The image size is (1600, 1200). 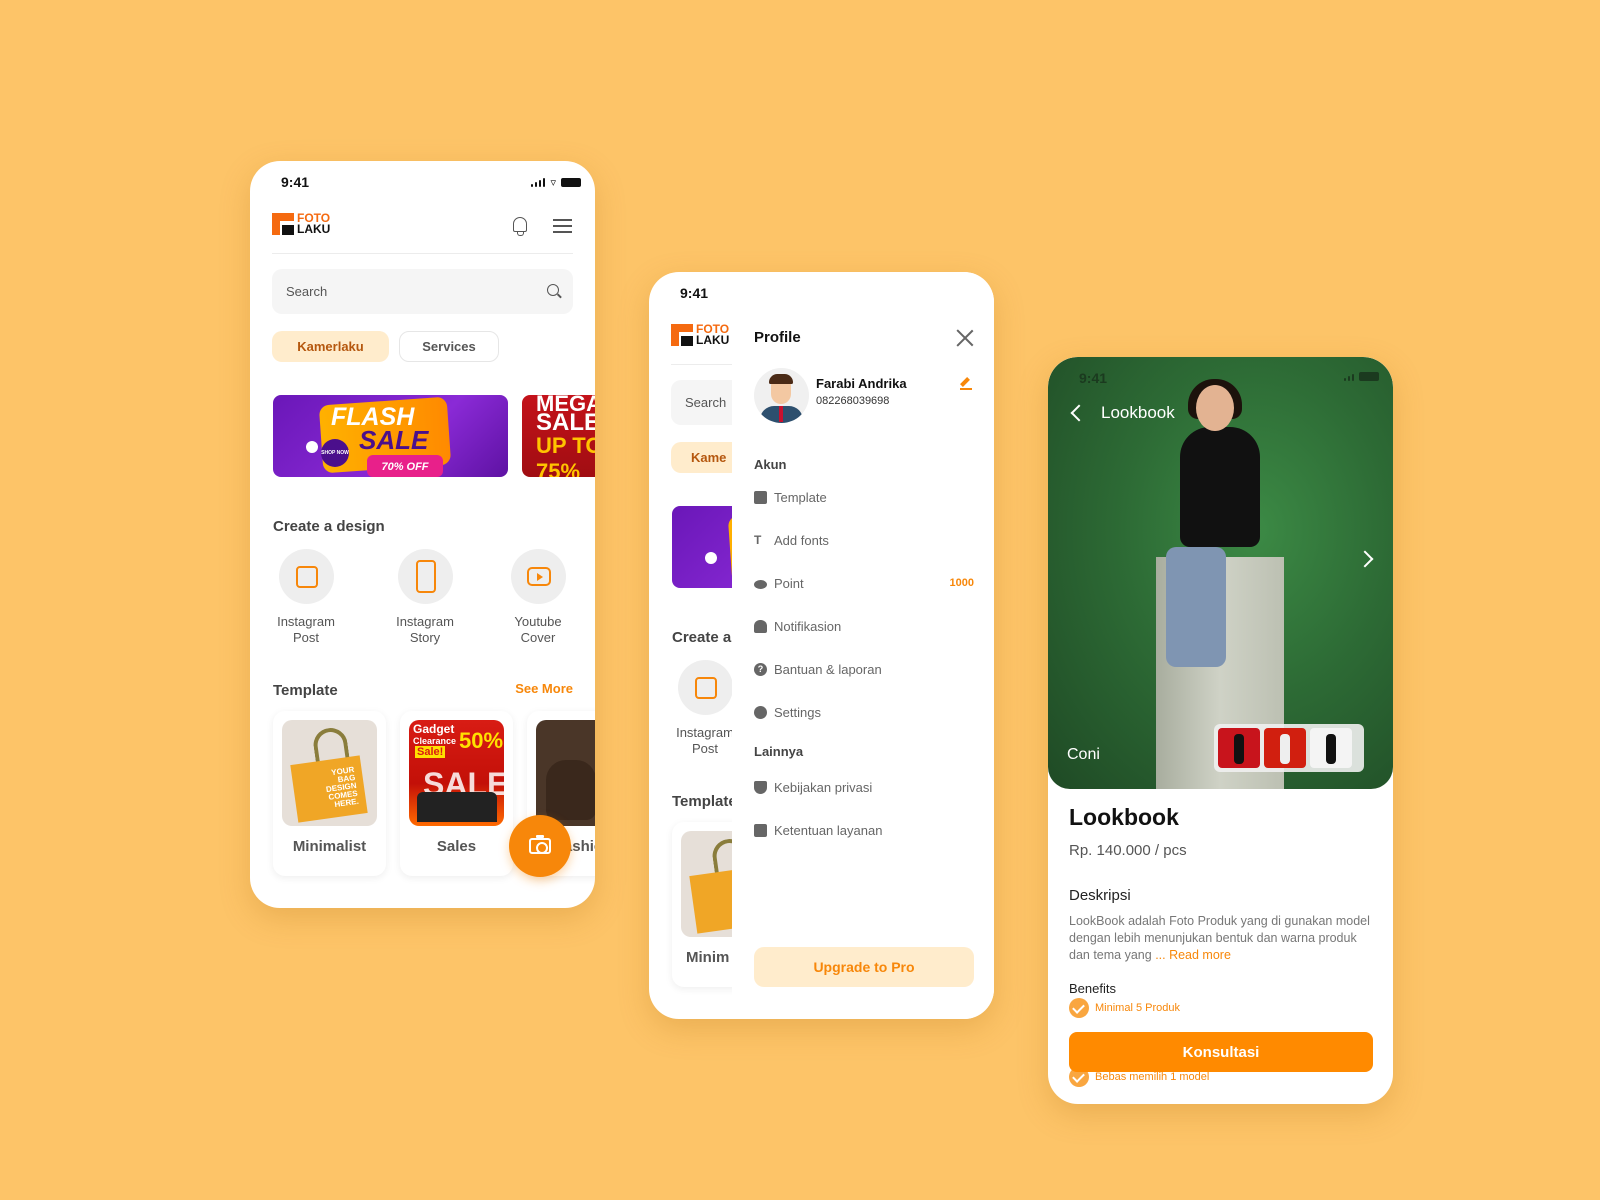 What do you see at coordinates (305, 690) in the screenshot?
I see `template-title: Template` at bounding box center [305, 690].